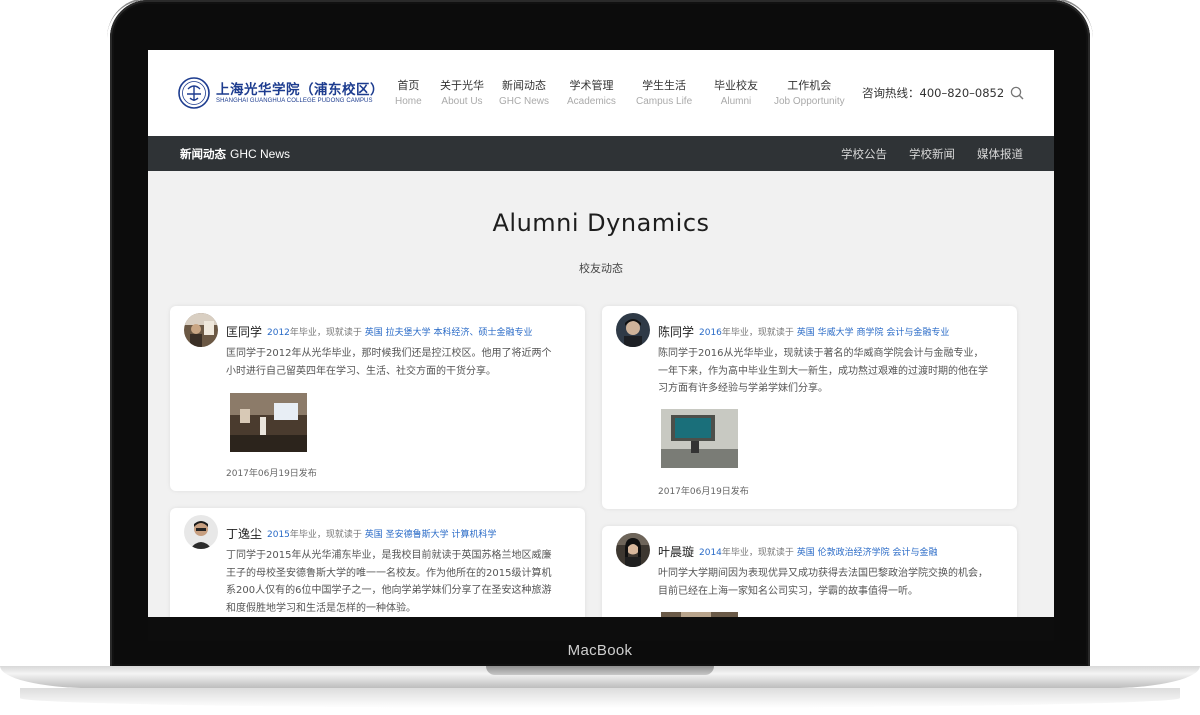 Image resolution: width=1200 pixels, height=715 pixels. What do you see at coordinates (408, 93) in the screenshot?
I see `nav-item-home: 首页 Home` at bounding box center [408, 93].